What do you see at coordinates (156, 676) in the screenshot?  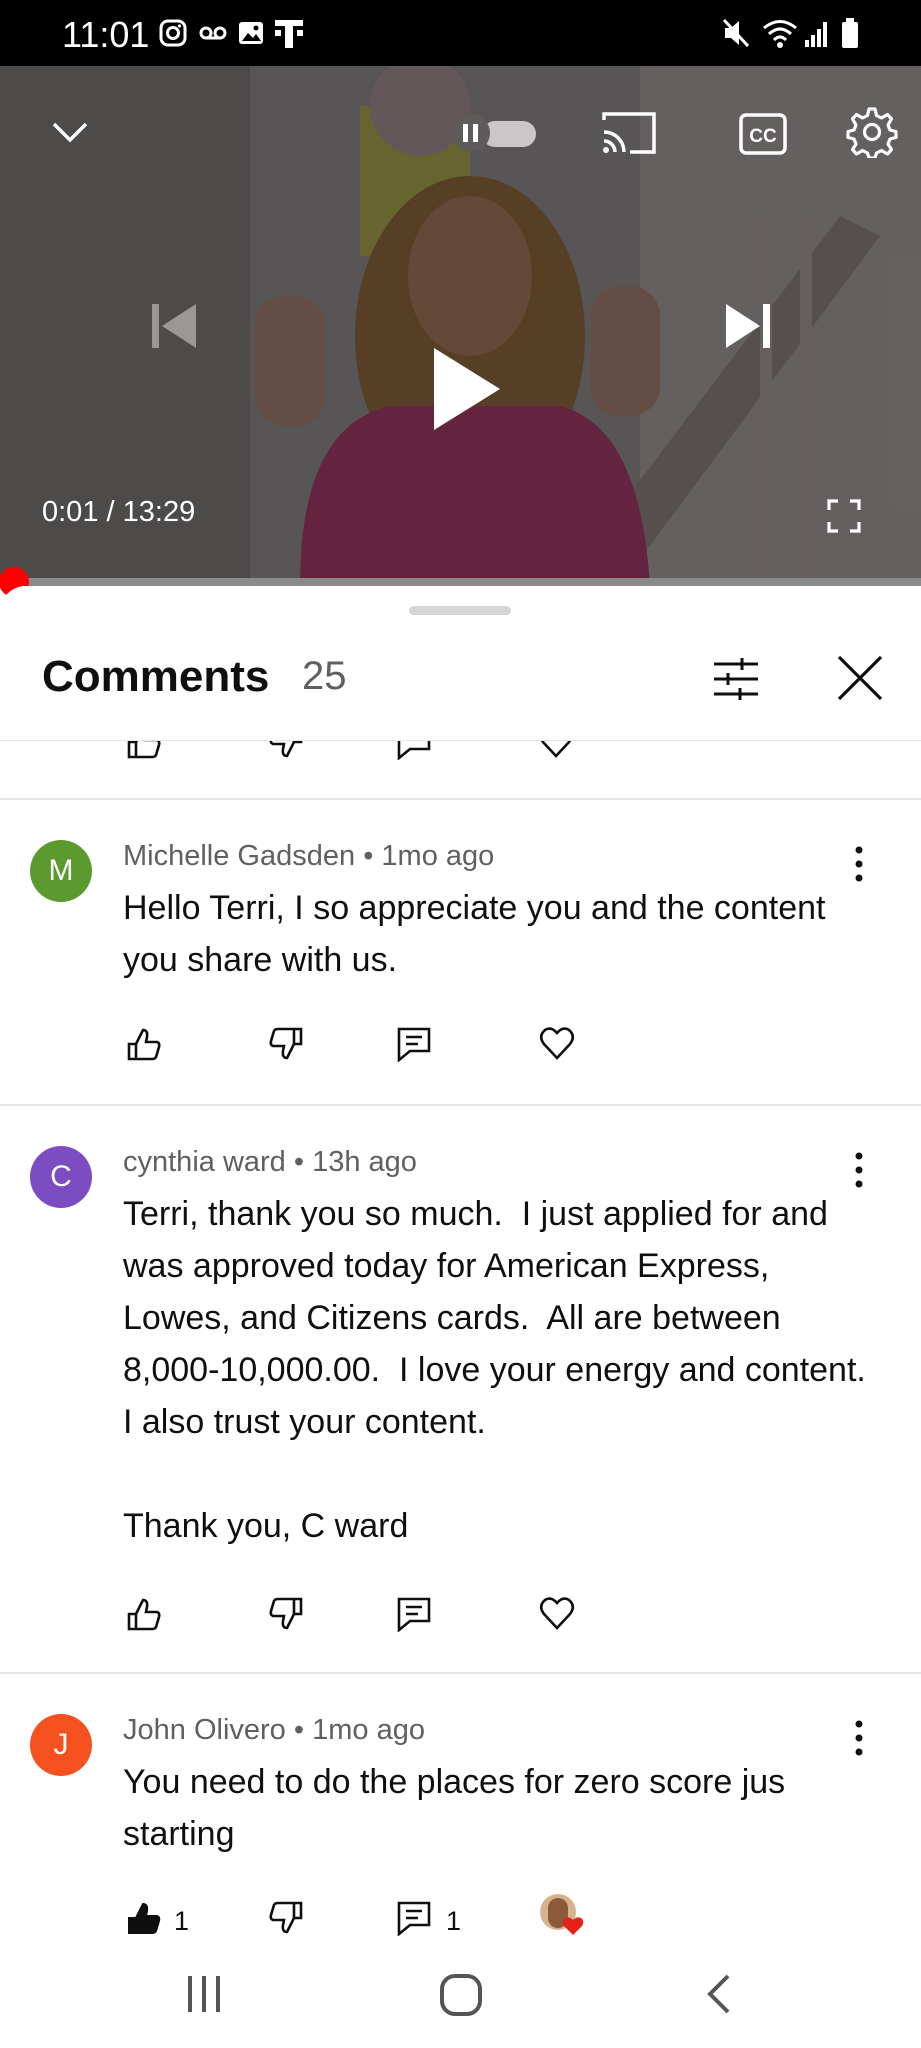 I see `comments-title: Comments` at bounding box center [156, 676].